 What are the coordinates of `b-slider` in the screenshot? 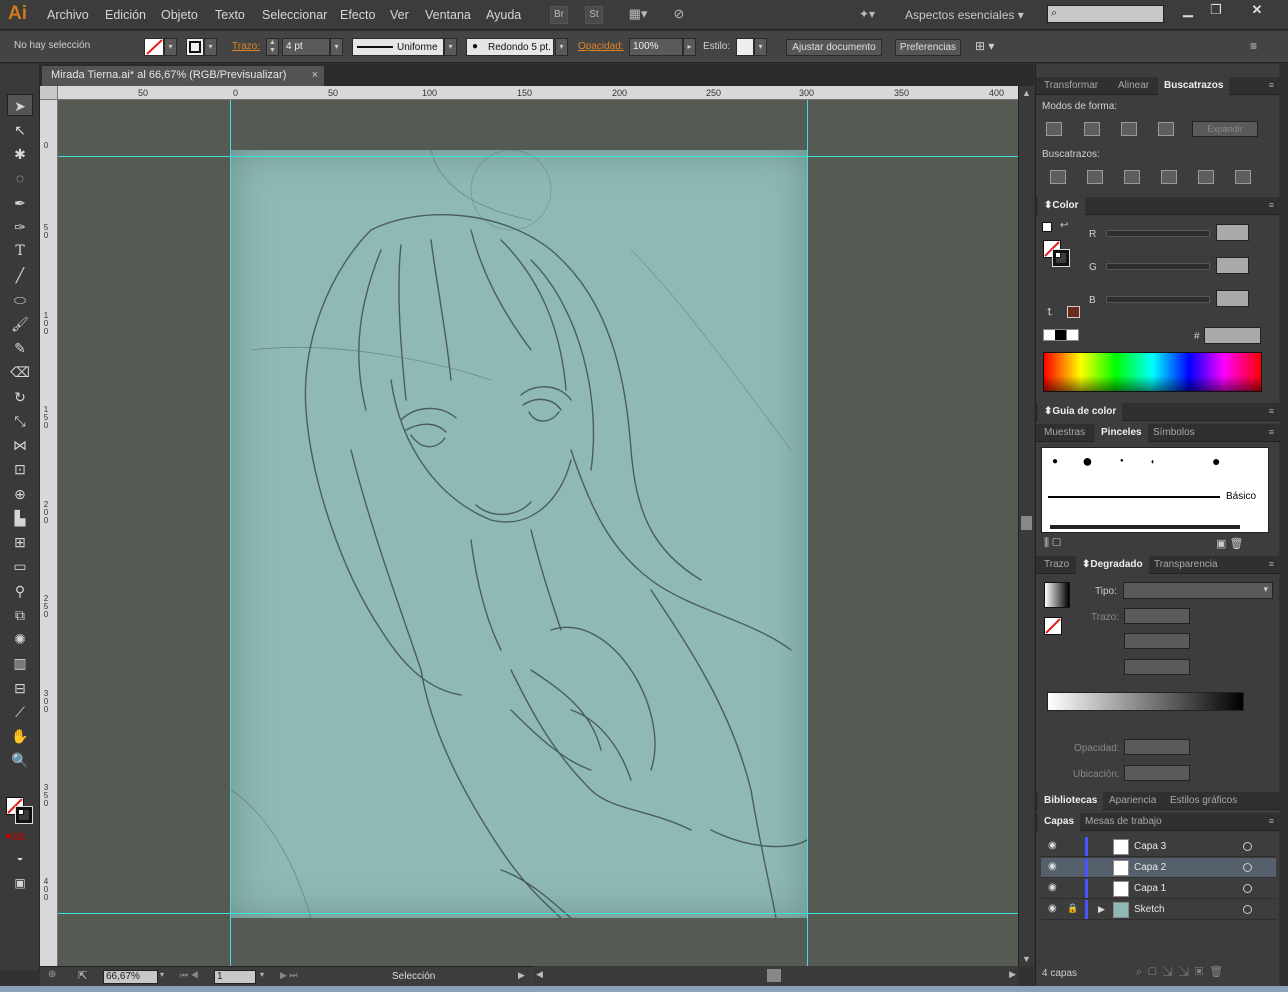 It's located at (1158, 299).